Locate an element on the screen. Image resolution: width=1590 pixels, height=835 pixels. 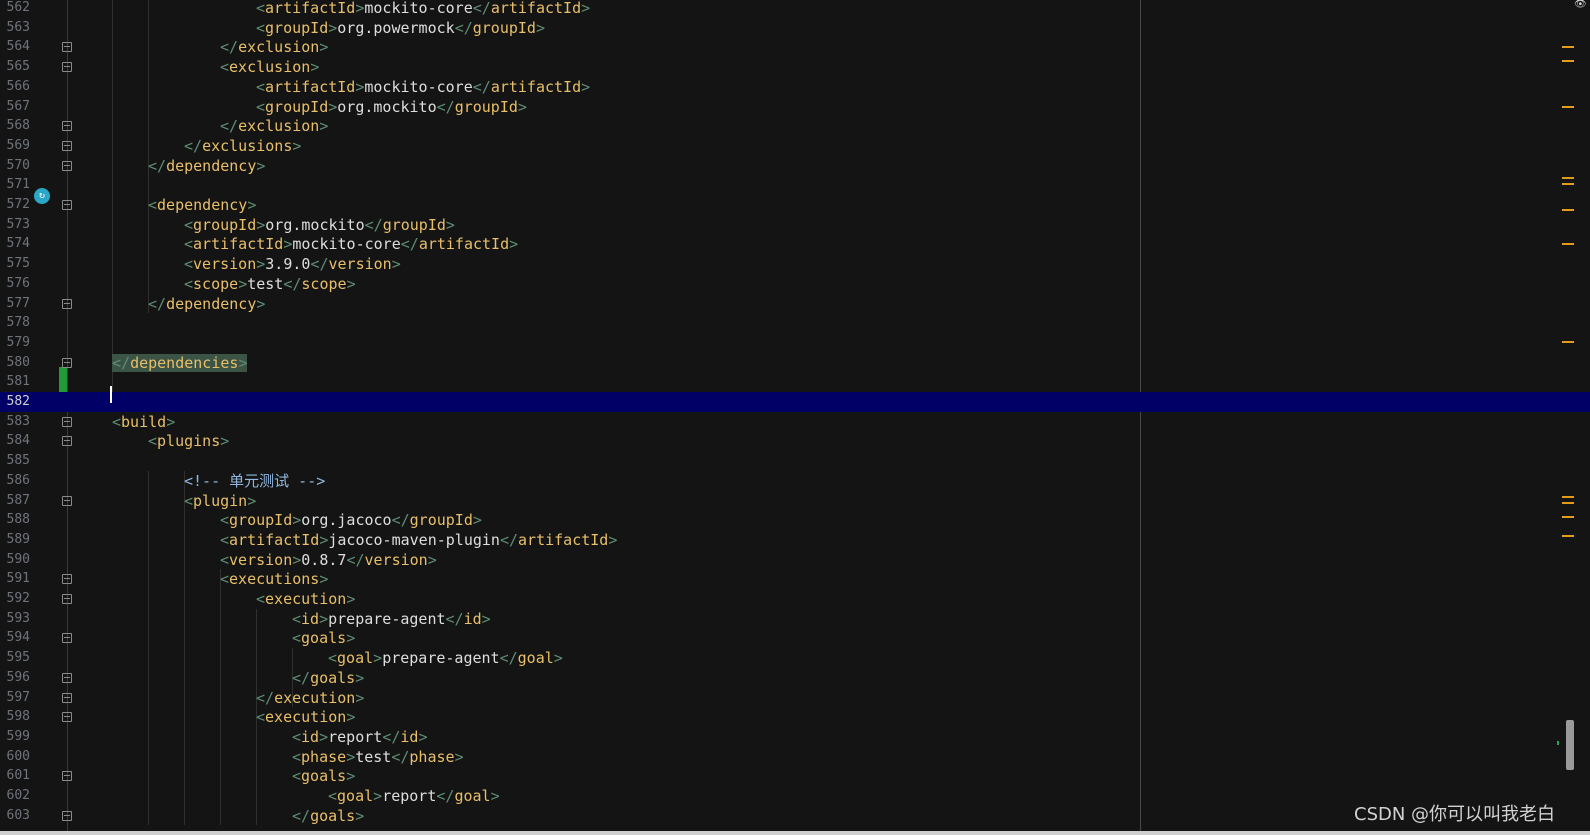
code-line-571: 571 is located at coordinates (795, 185).